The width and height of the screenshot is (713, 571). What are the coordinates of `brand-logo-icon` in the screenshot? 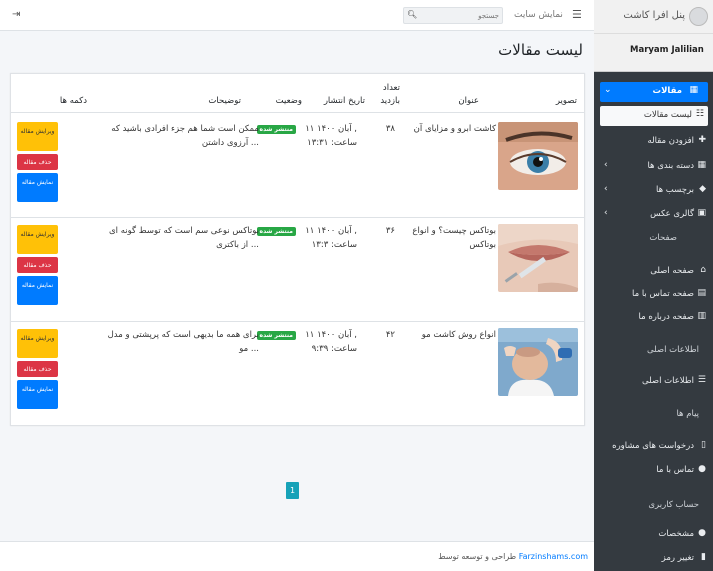 It's located at (698, 16).